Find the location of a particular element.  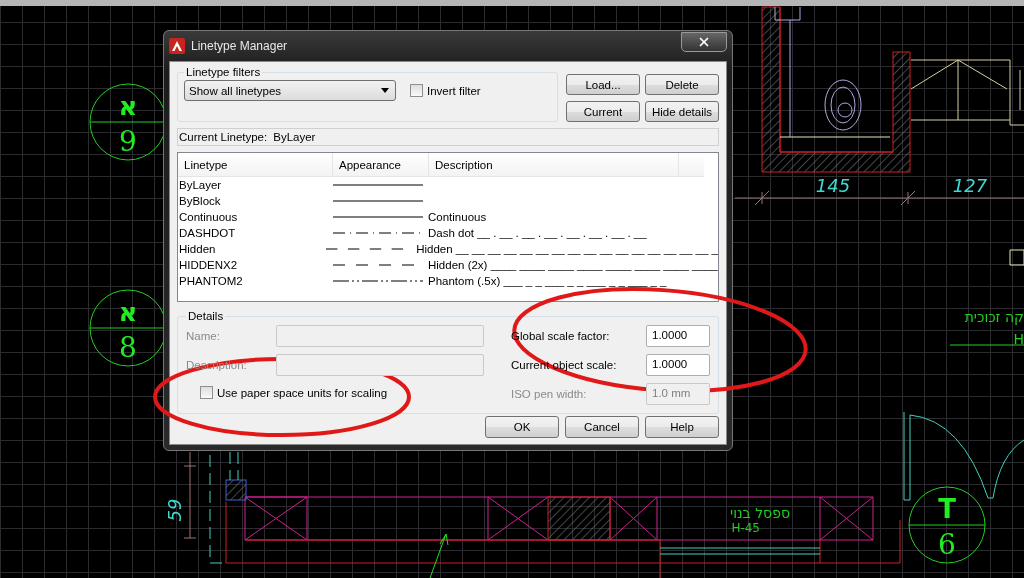

dialog-button: Hide details is located at coordinates (682, 111).